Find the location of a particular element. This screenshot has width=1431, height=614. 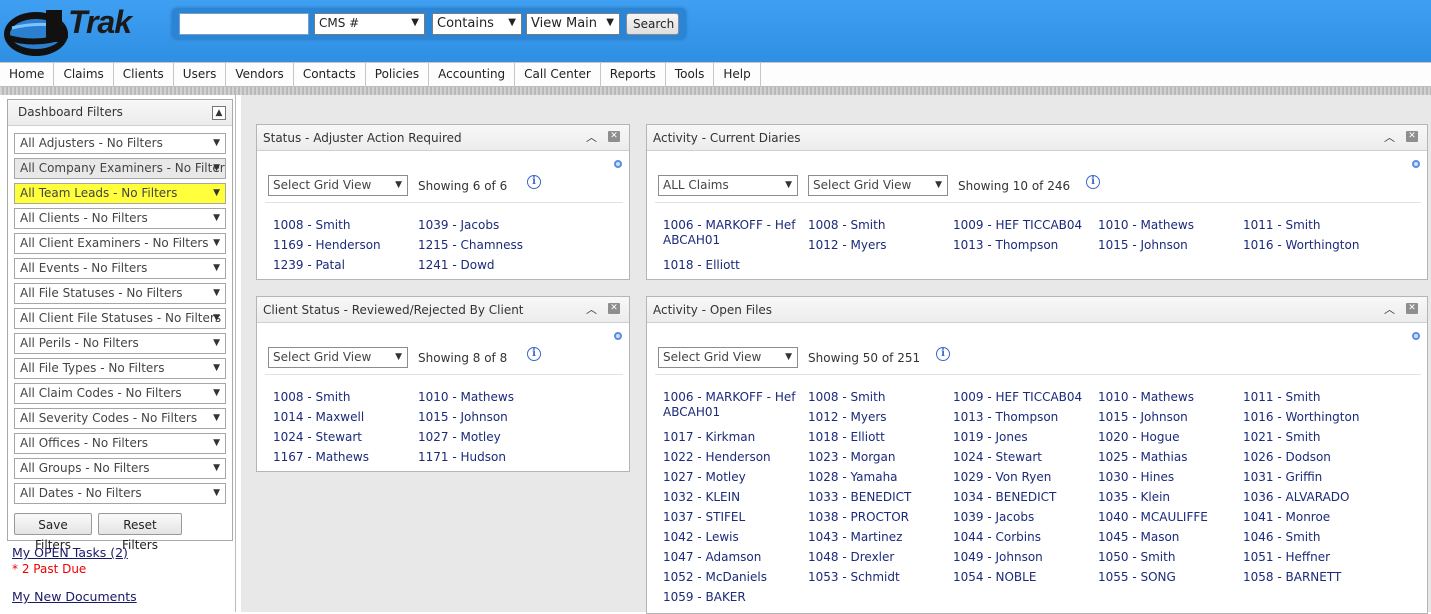

claim-link: 1024 - Stewart is located at coordinates (340, 437).